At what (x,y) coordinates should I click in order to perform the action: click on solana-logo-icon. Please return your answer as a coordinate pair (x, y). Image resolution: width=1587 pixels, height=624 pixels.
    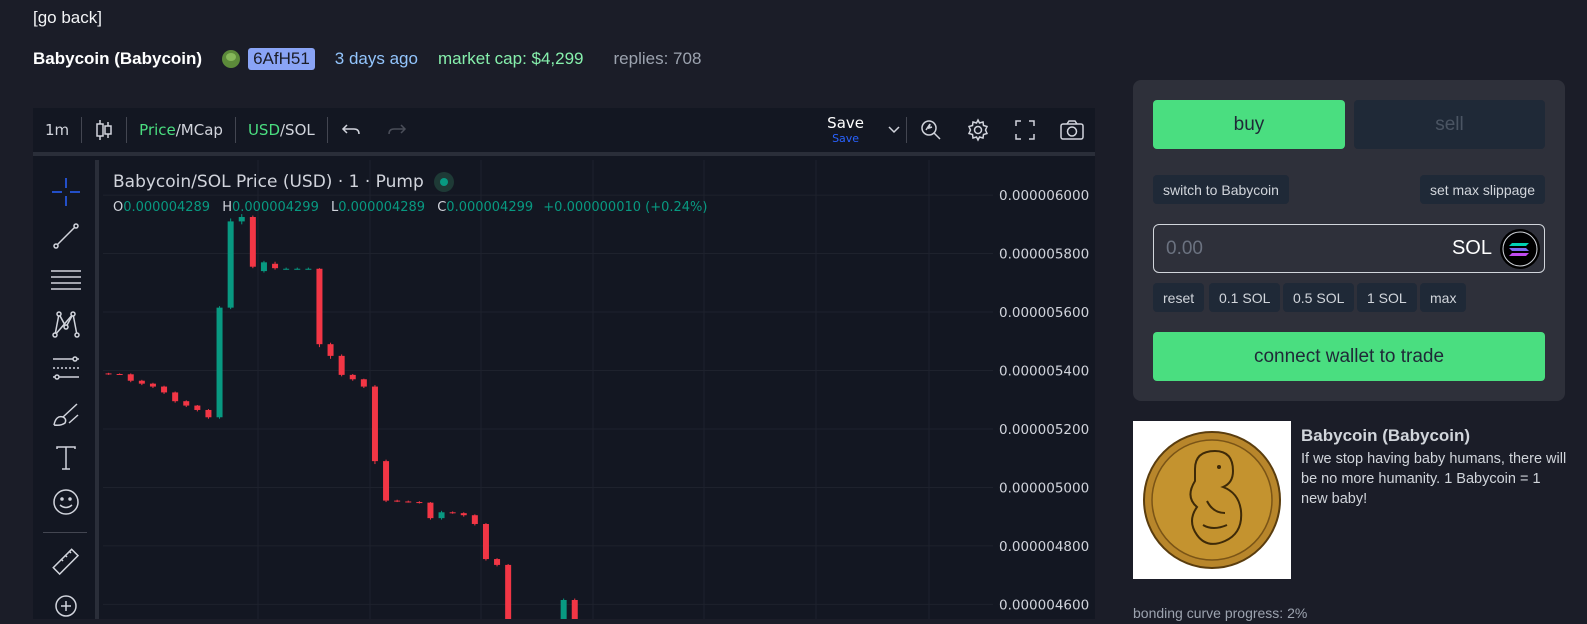
    Looking at the image, I should click on (1520, 248).